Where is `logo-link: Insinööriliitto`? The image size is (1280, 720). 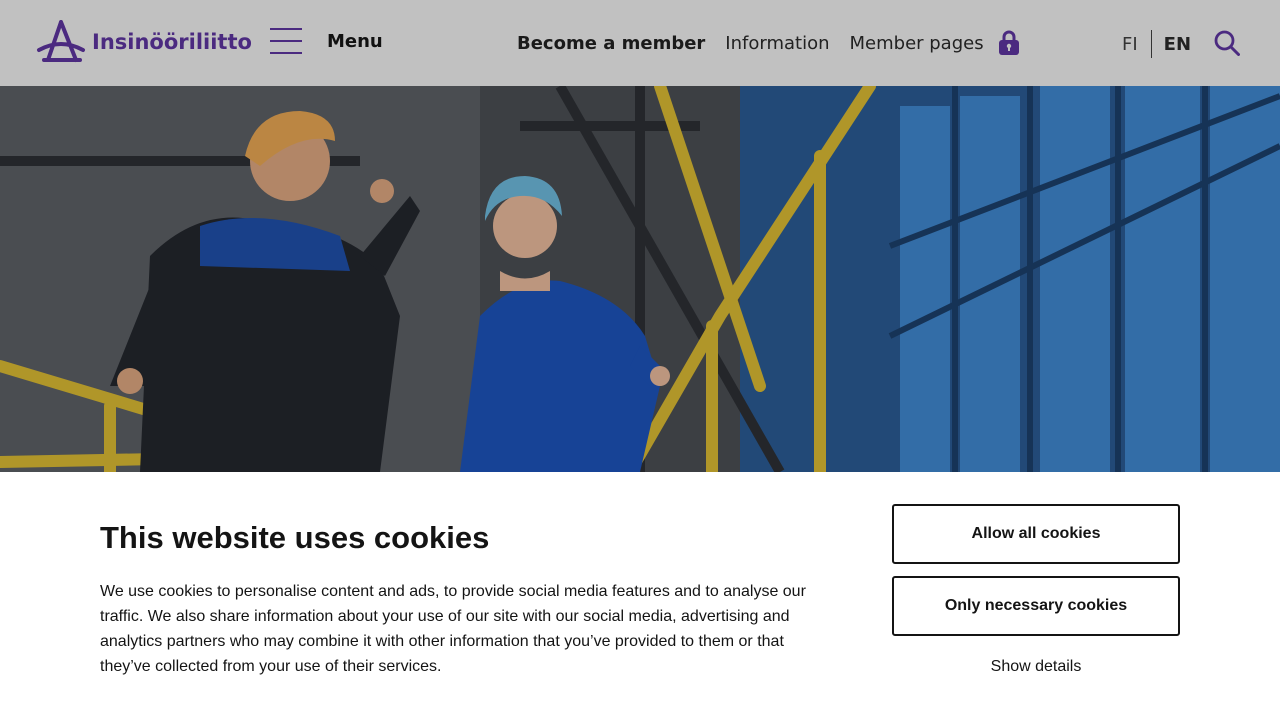 logo-link: Insinööriliitto is located at coordinates (144, 42).